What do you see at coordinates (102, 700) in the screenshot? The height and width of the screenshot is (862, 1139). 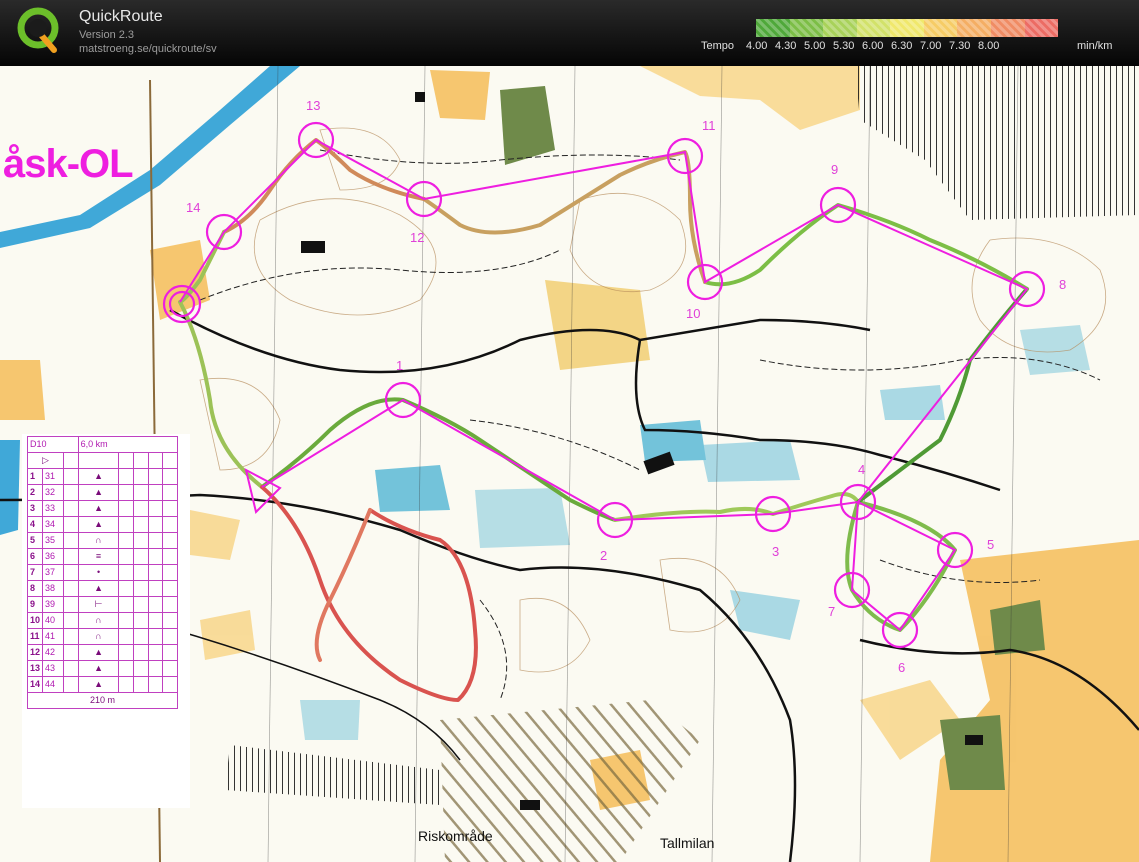 I see `finish-distance: 210 m` at bounding box center [102, 700].